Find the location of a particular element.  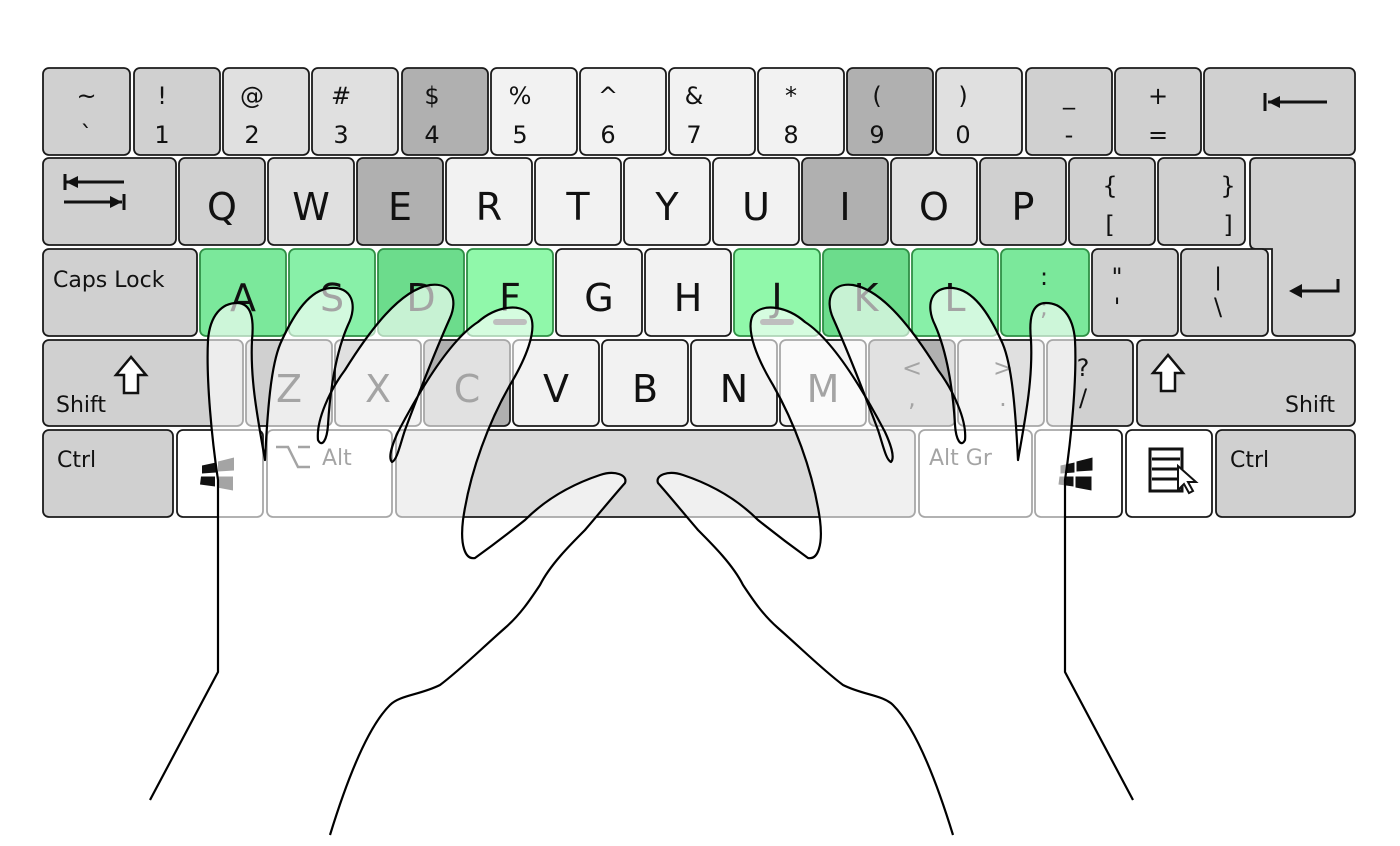

key-shift-label: ! is located at coordinates (162, 96).